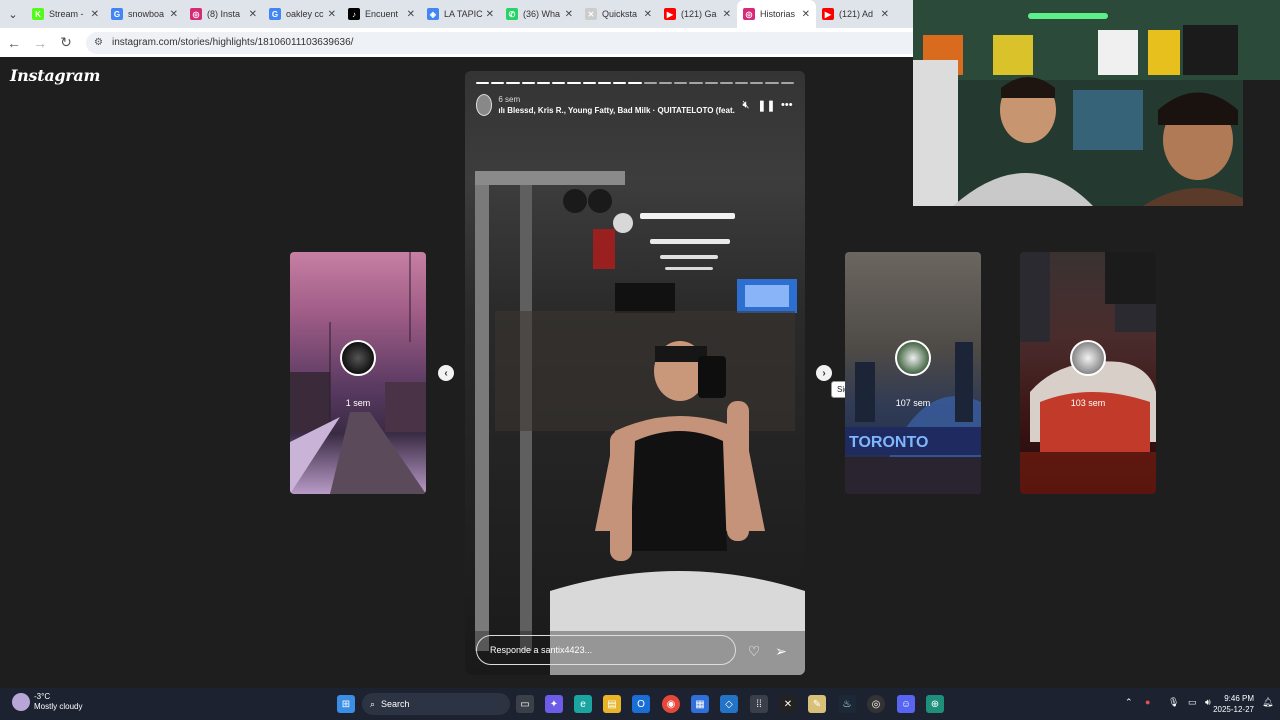  Describe the element at coordinates (1233, 709) in the screenshot. I see `clock-date: 2025-12-27` at that location.